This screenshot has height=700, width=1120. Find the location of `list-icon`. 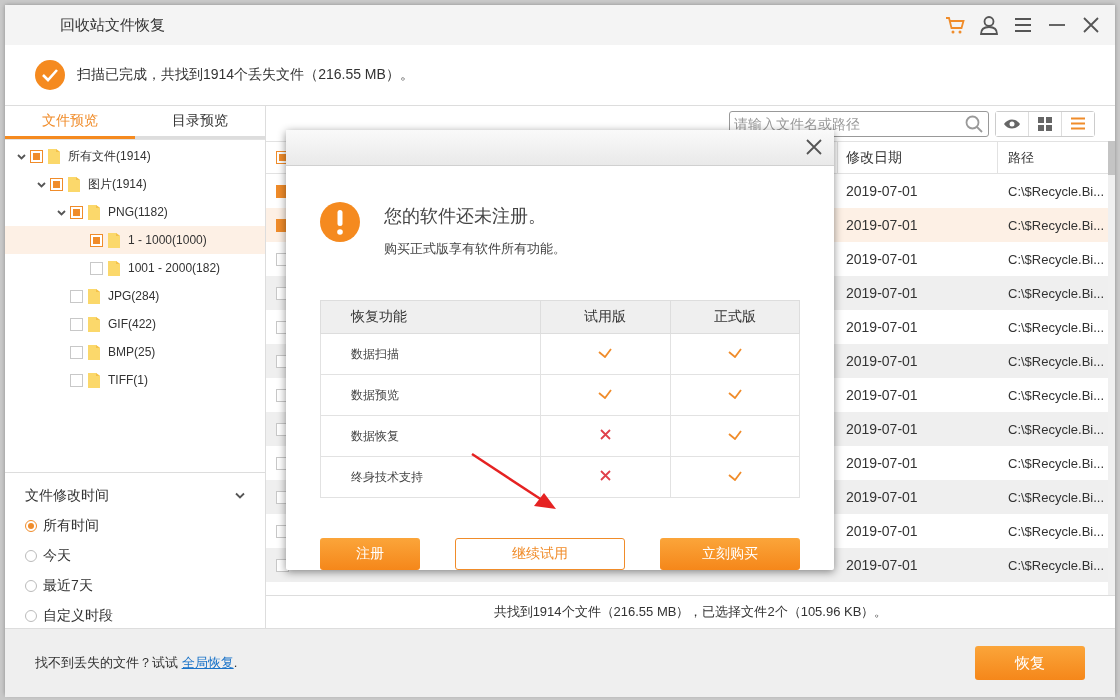

list-icon is located at coordinates (1078, 123).